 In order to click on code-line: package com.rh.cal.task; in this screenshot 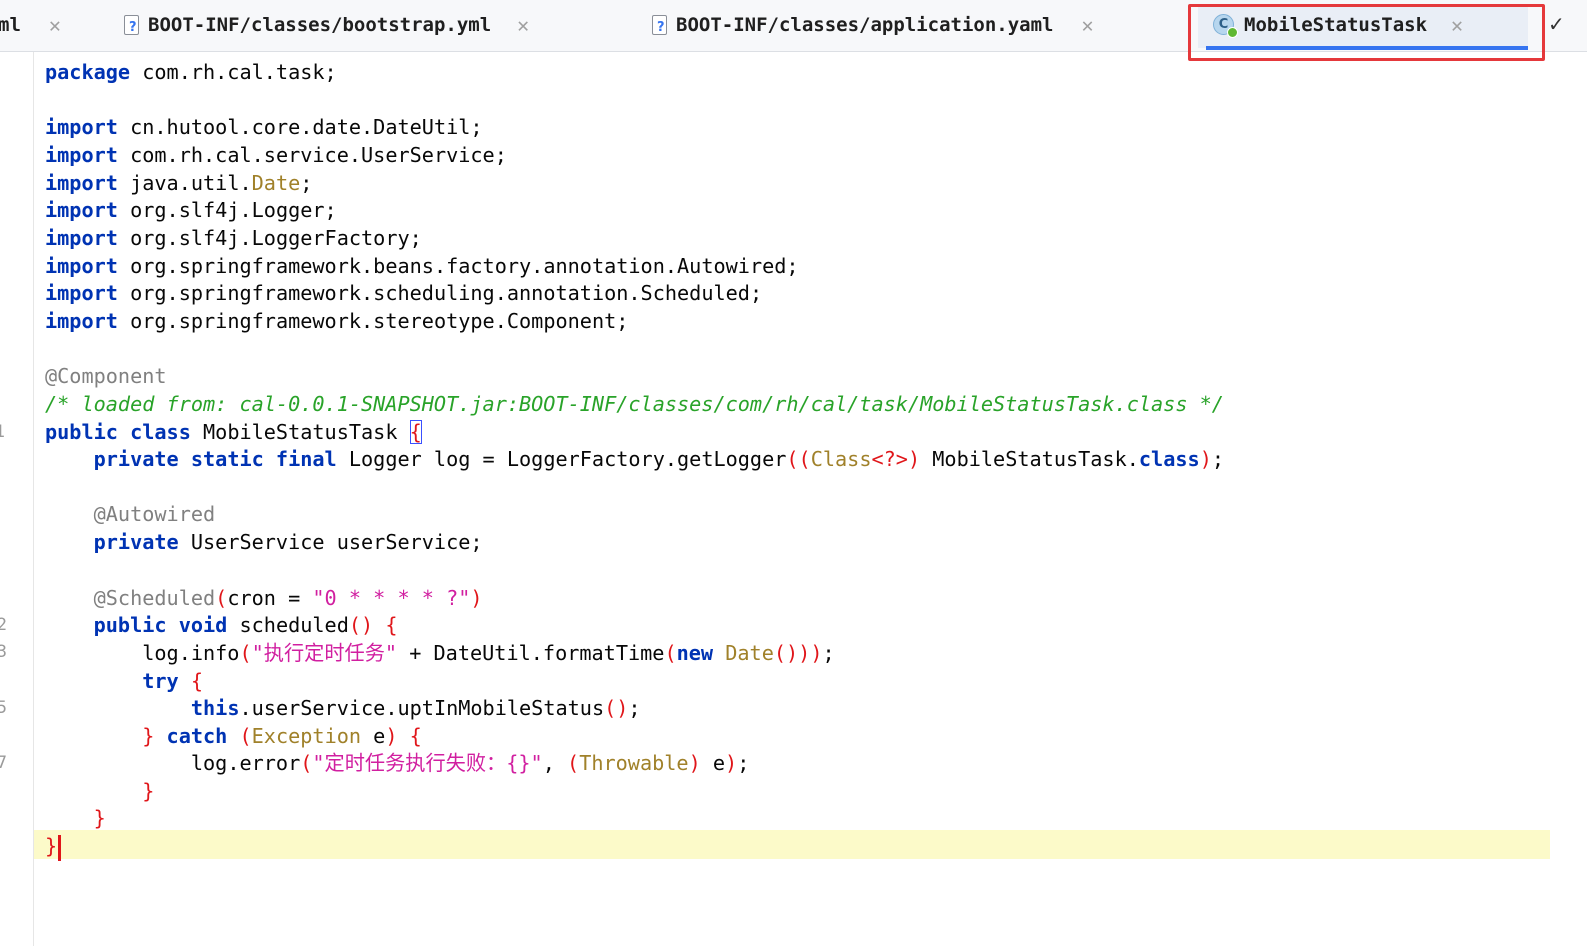, I will do `click(191, 72)`.